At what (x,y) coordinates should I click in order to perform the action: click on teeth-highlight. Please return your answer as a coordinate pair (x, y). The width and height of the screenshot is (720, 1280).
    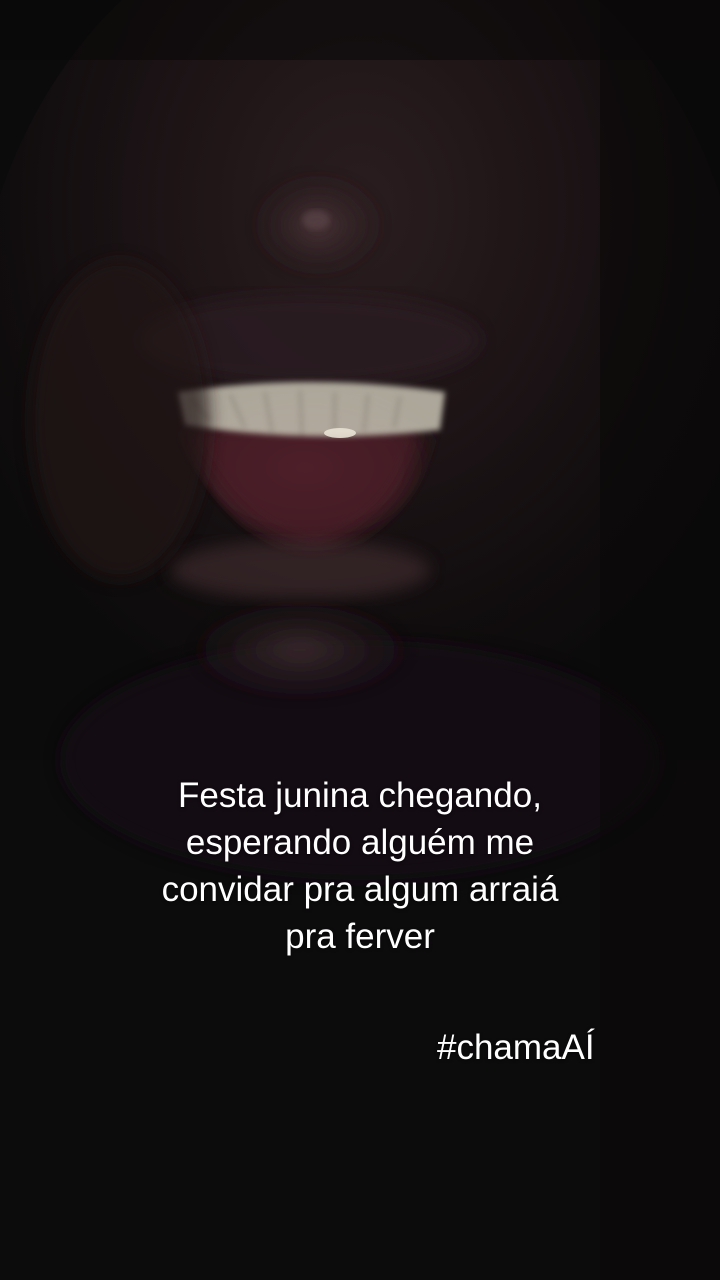
    Looking at the image, I should click on (311, 409).